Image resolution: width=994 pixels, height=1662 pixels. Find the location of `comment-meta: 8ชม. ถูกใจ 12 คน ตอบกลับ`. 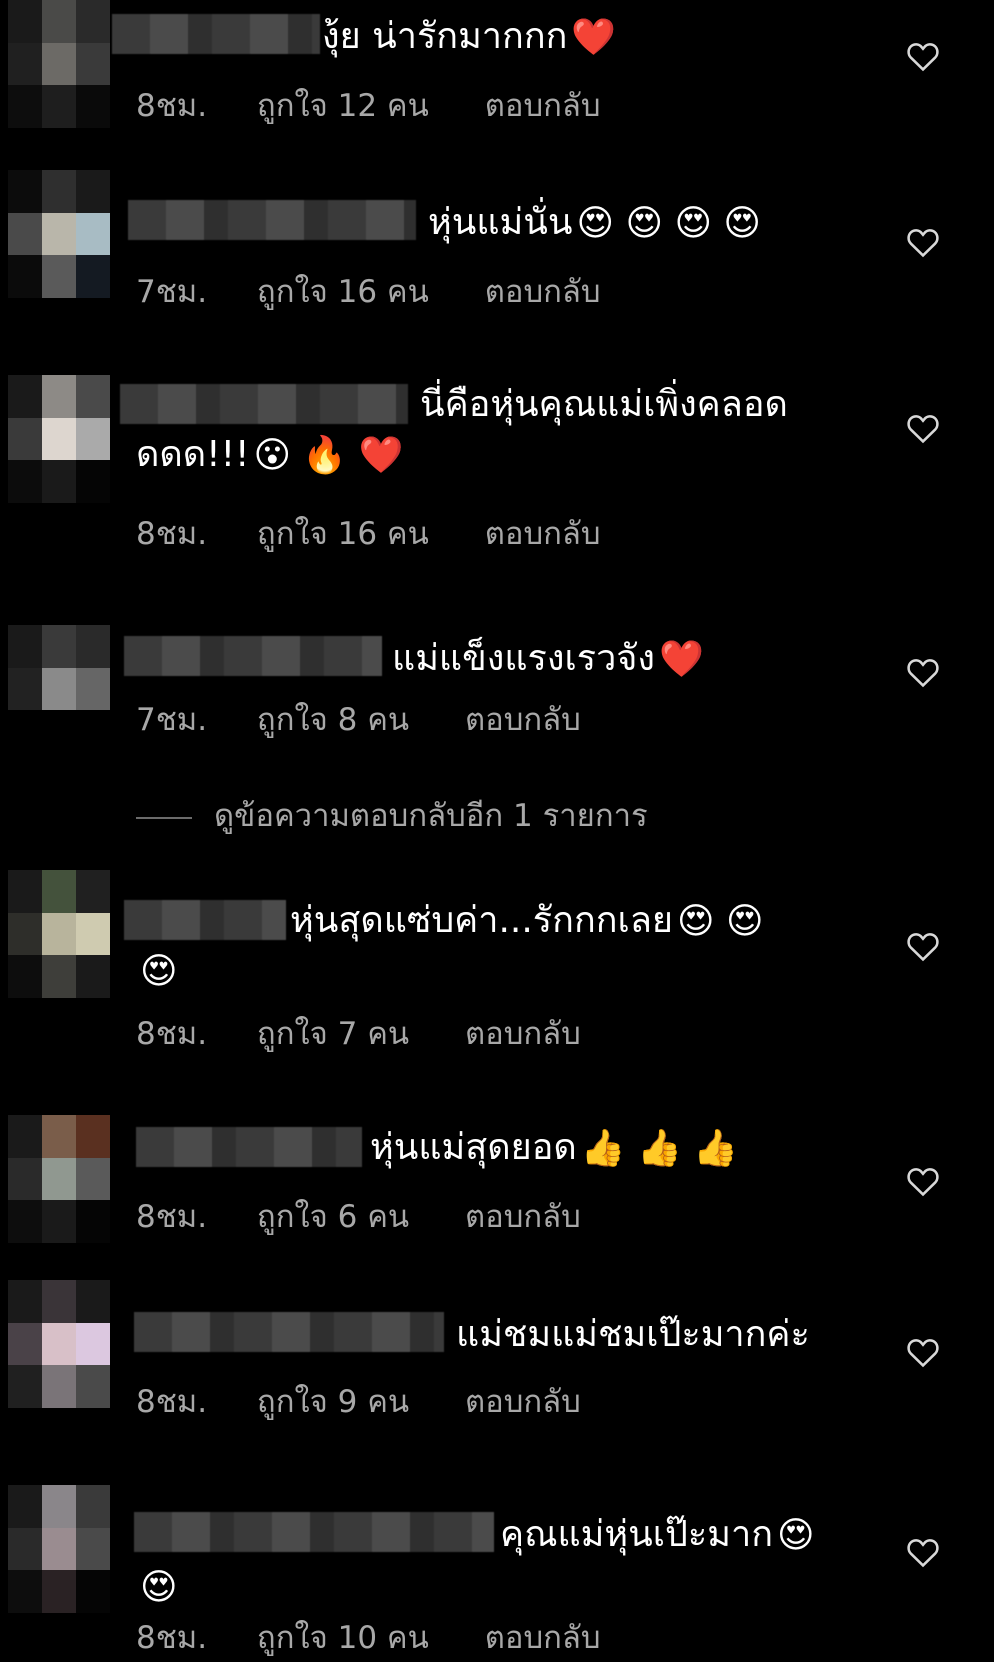

comment-meta: 8ชม. ถูกใจ 12 คน ตอบกลับ is located at coordinates (388, 105).